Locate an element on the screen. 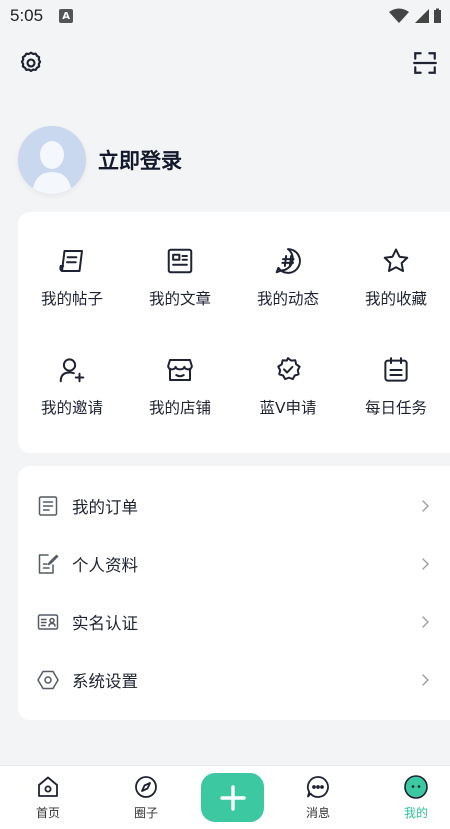 The height and width of the screenshot is (829, 450). list-item-identity-verification: 实名认证 is located at coordinates (234, 622).